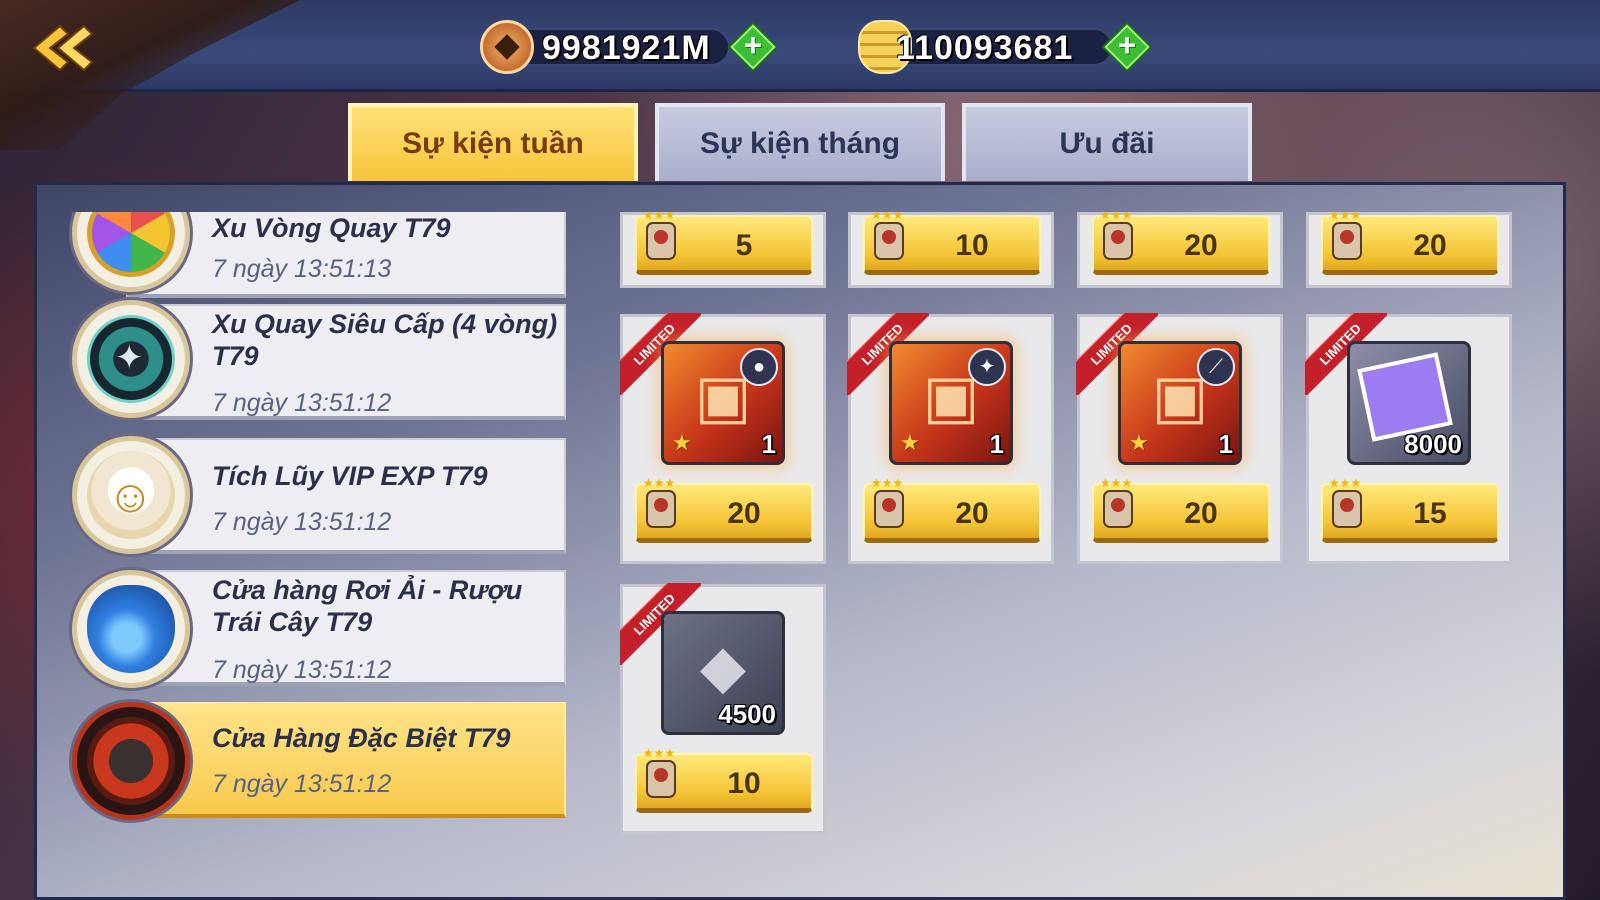  Describe the element at coordinates (302, 269) in the screenshot. I see `event-timer: 7 ngày 13:51:13` at that location.